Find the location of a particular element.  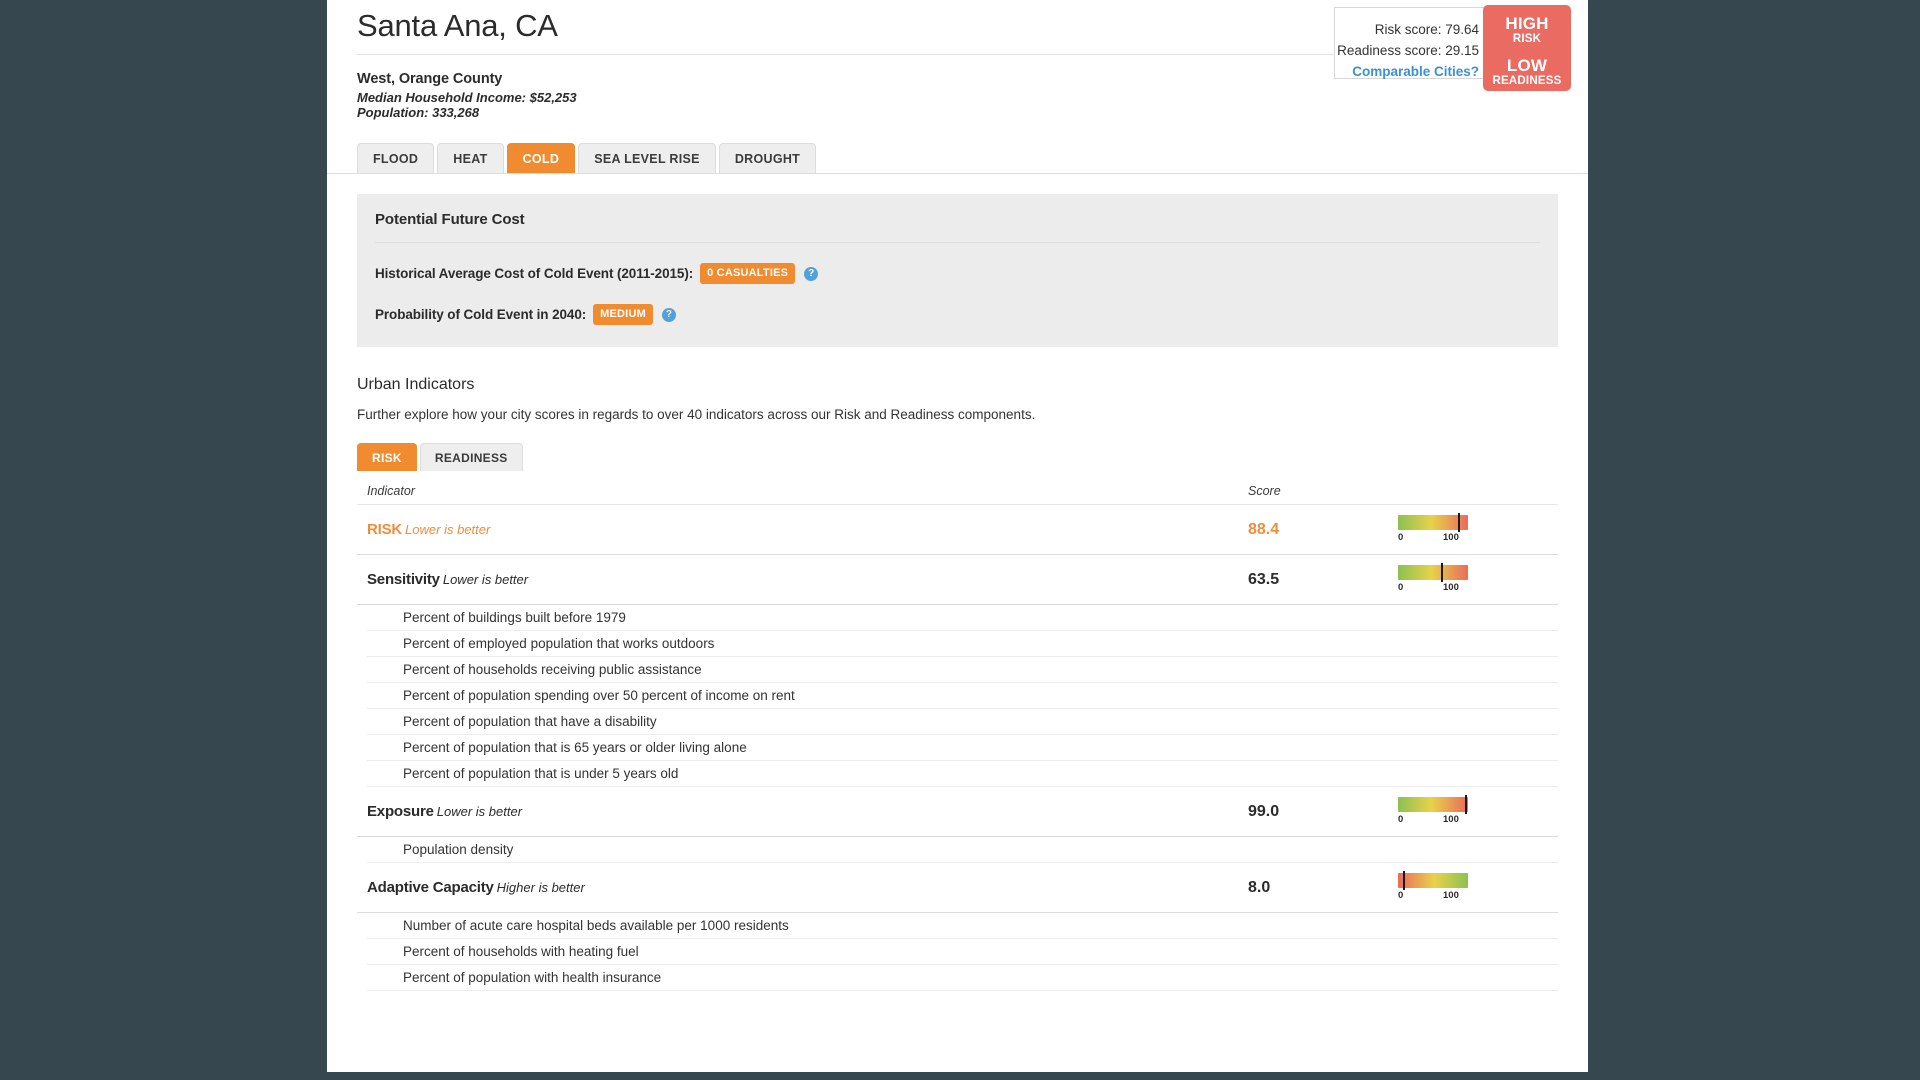

indicator-group-row: Sensitivity Lower is better 63.5 0 100 is located at coordinates (957, 580).